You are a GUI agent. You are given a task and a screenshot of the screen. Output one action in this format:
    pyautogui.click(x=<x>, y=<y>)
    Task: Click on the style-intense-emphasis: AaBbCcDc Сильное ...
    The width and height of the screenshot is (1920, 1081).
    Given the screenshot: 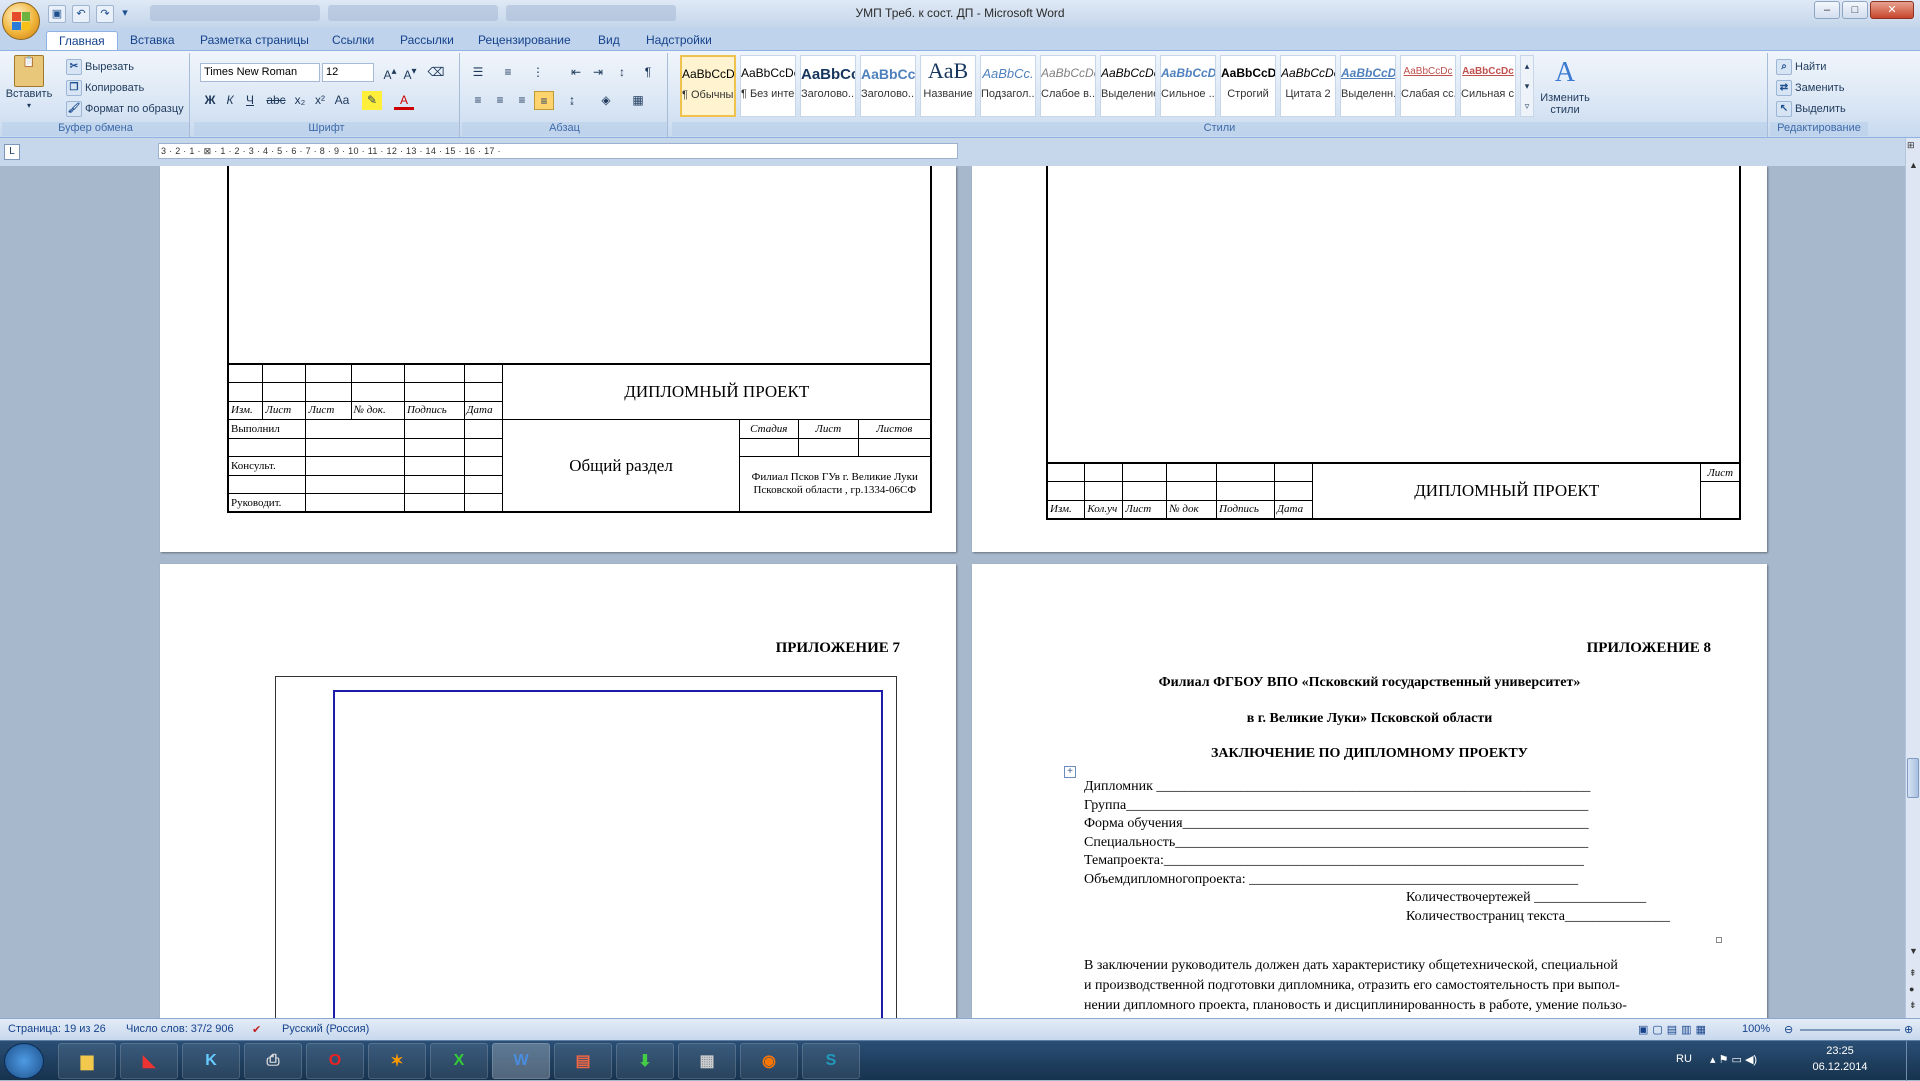 What is the action you would take?
    pyautogui.click(x=1188, y=86)
    